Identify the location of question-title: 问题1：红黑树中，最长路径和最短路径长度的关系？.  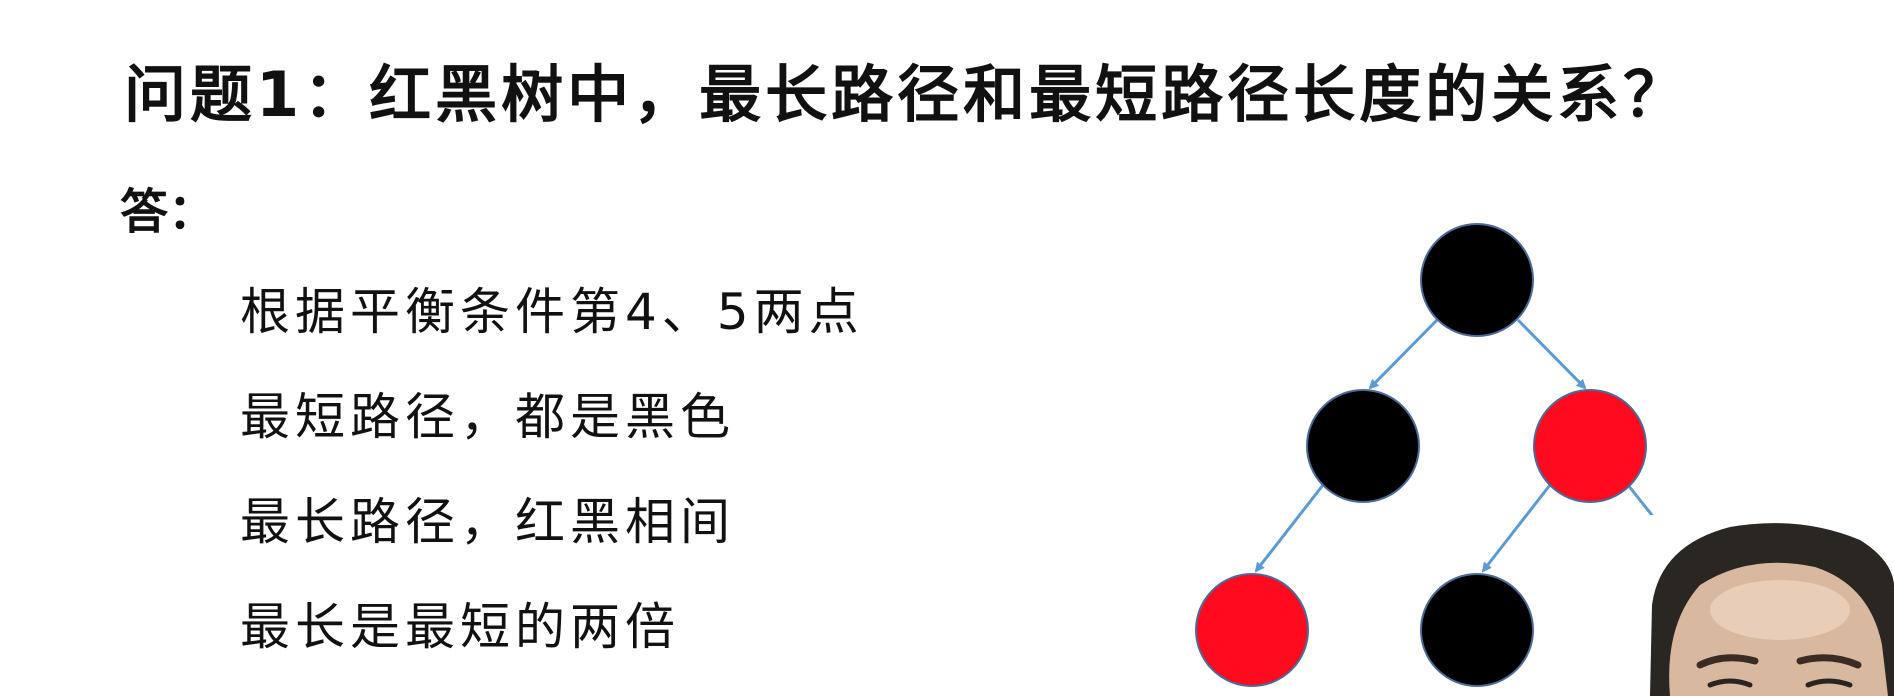
(907, 94).